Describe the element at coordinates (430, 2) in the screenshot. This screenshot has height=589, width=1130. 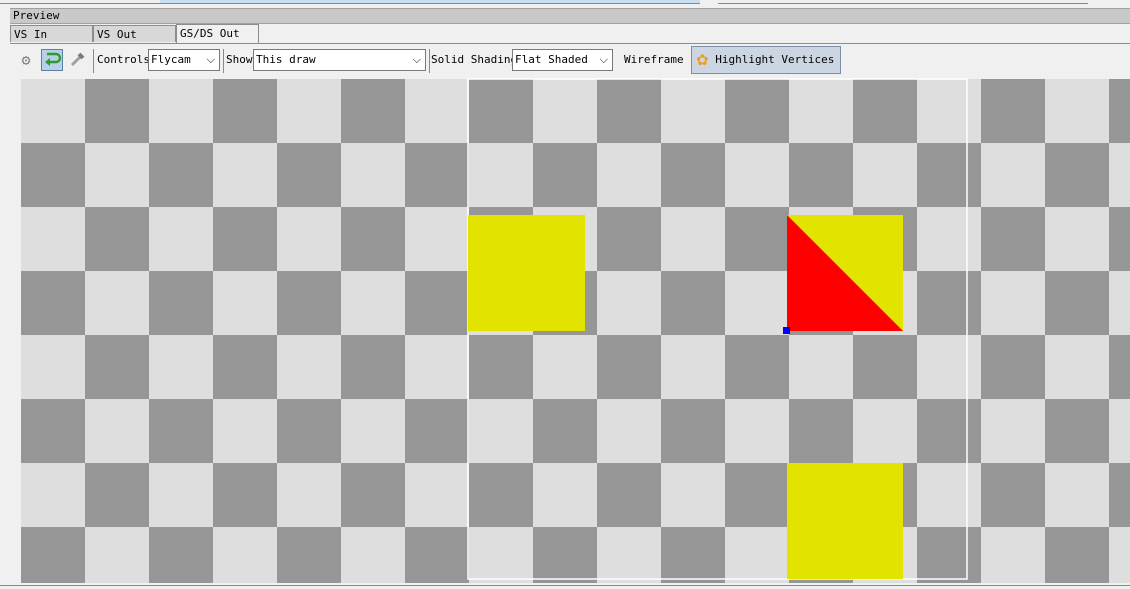
I see `top-strip-seg-selected` at that location.